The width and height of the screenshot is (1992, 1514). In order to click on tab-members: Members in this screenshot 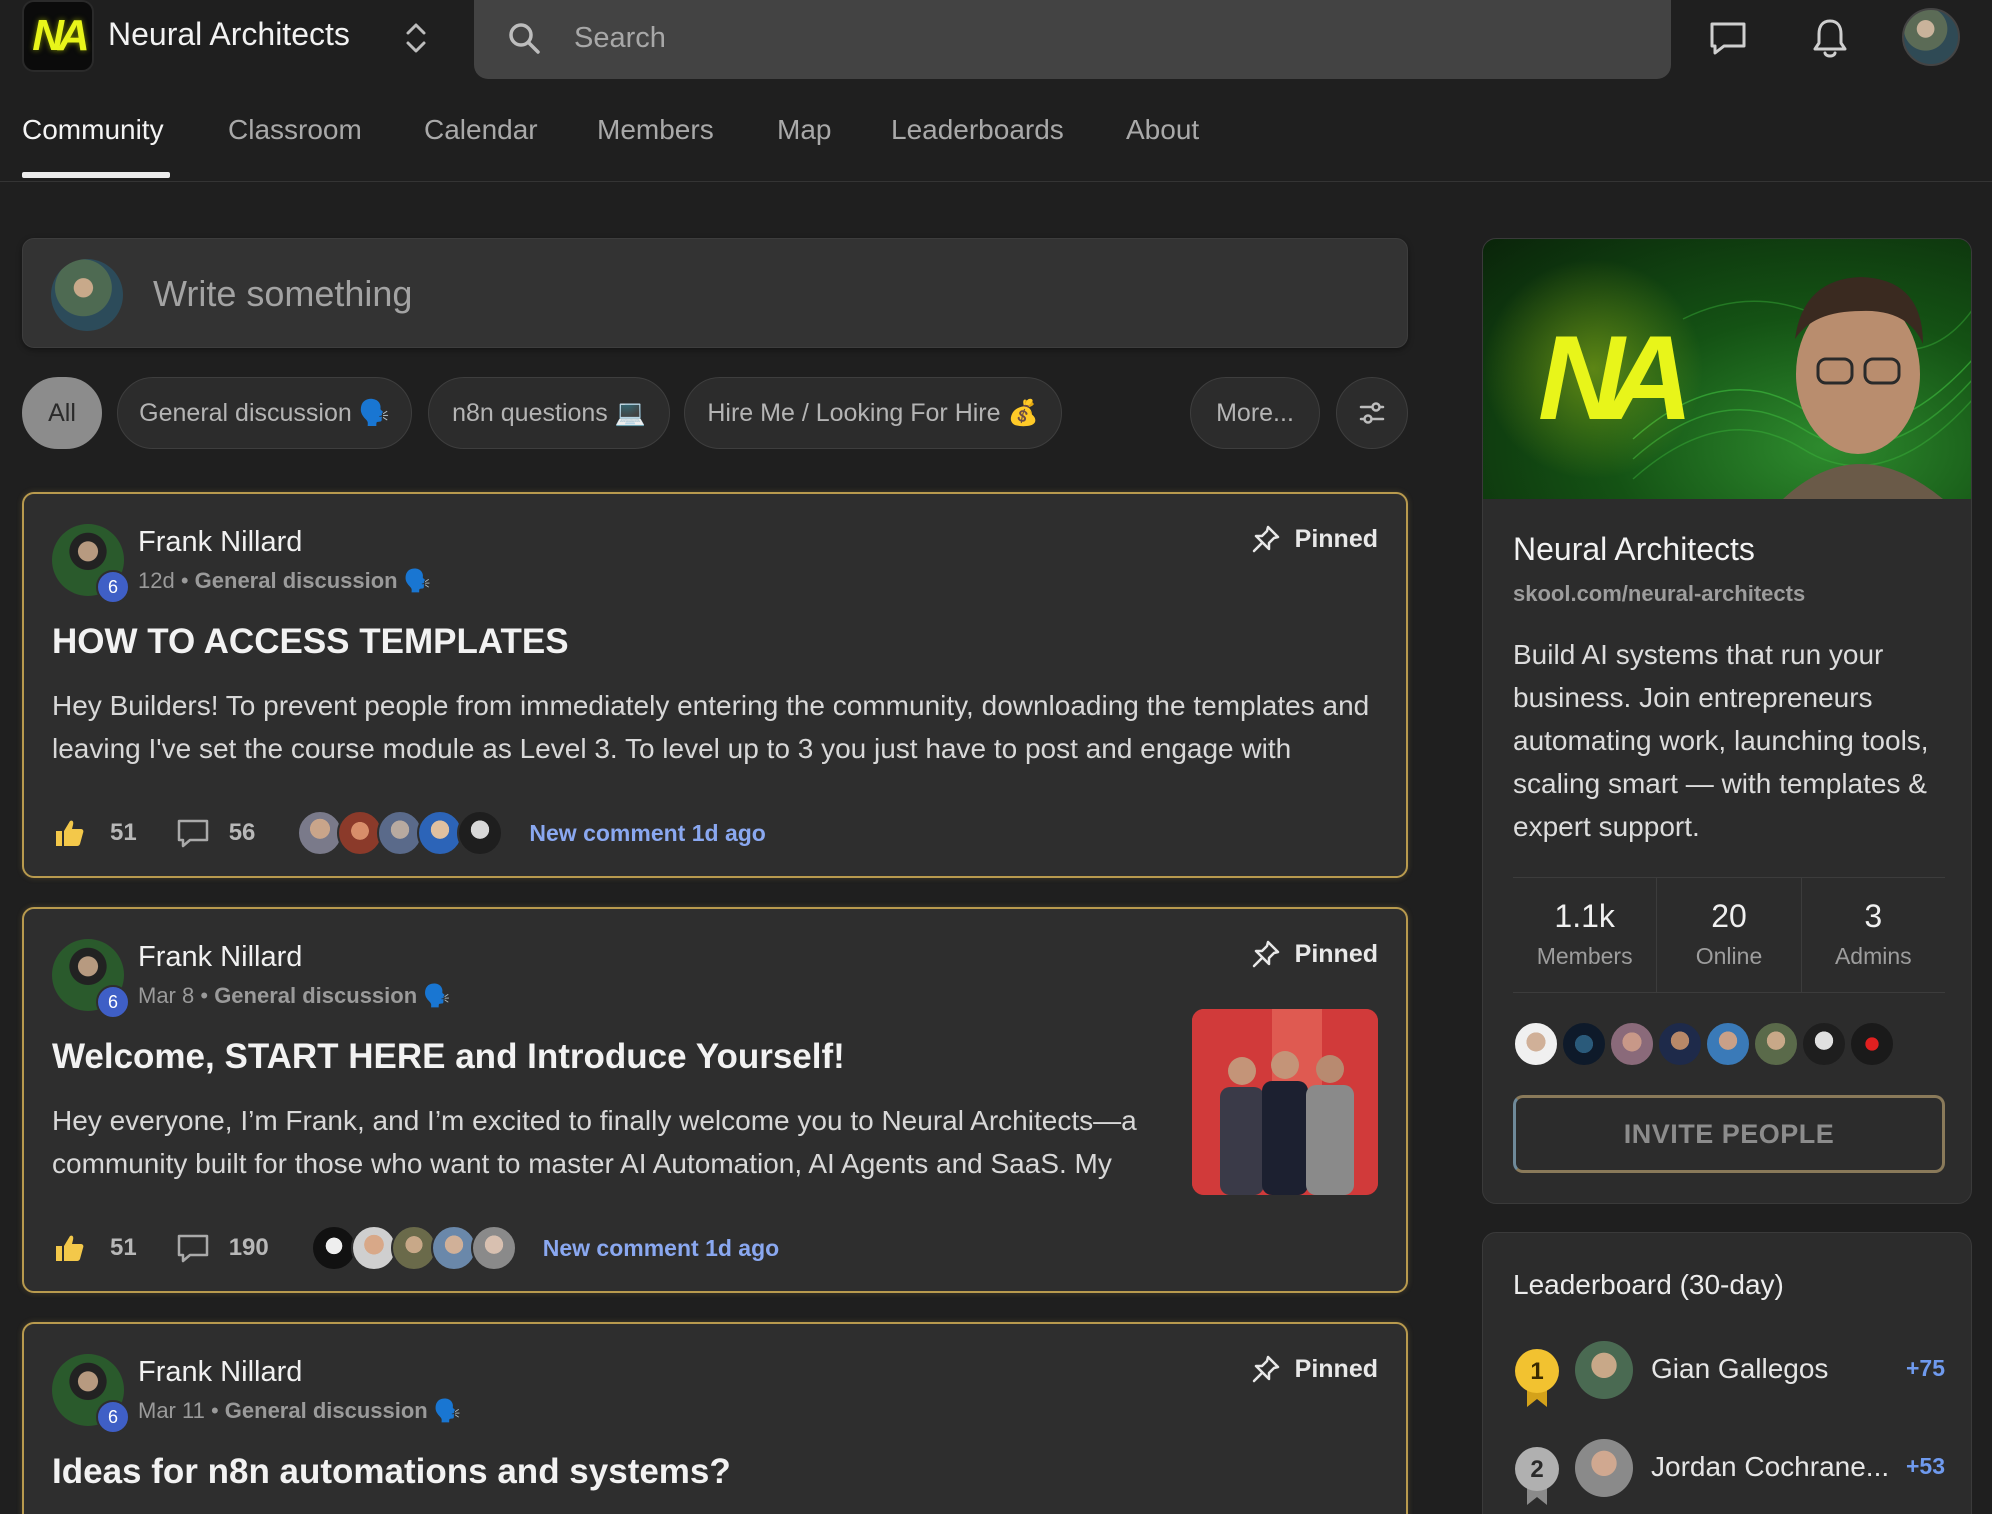, I will do `click(655, 130)`.